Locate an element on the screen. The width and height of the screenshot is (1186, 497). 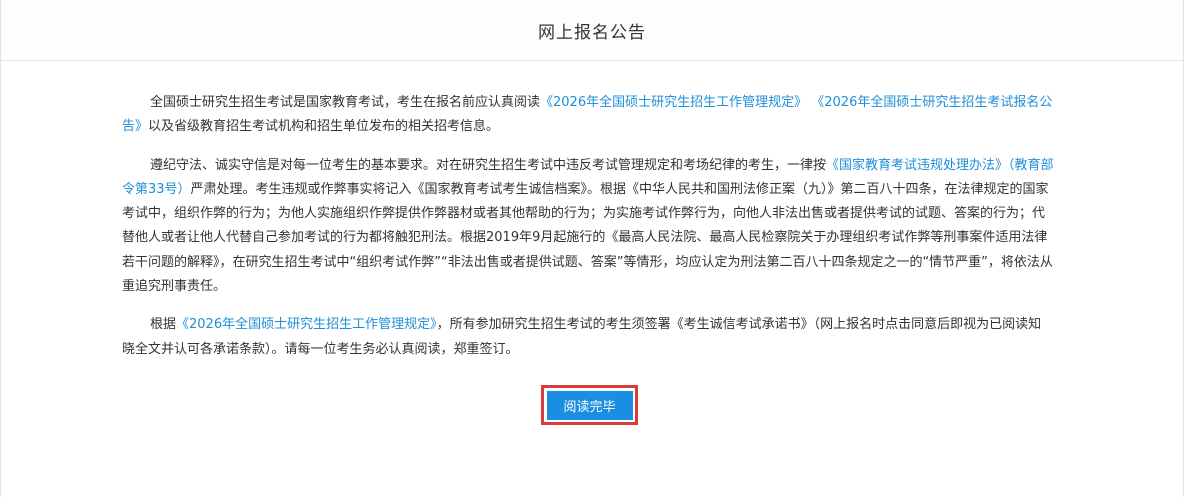
link-admissions-management-rules-2: 《2026年全国硕士研究生招生工作管理规定》 is located at coordinates (306, 324).